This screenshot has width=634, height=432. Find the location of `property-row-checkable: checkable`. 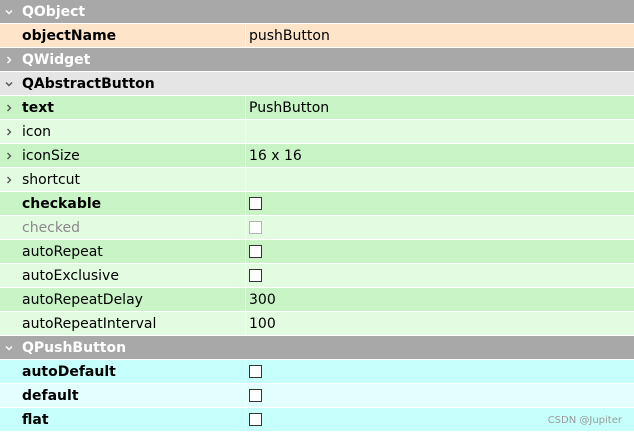

property-row-checkable: checkable is located at coordinates (317, 203).